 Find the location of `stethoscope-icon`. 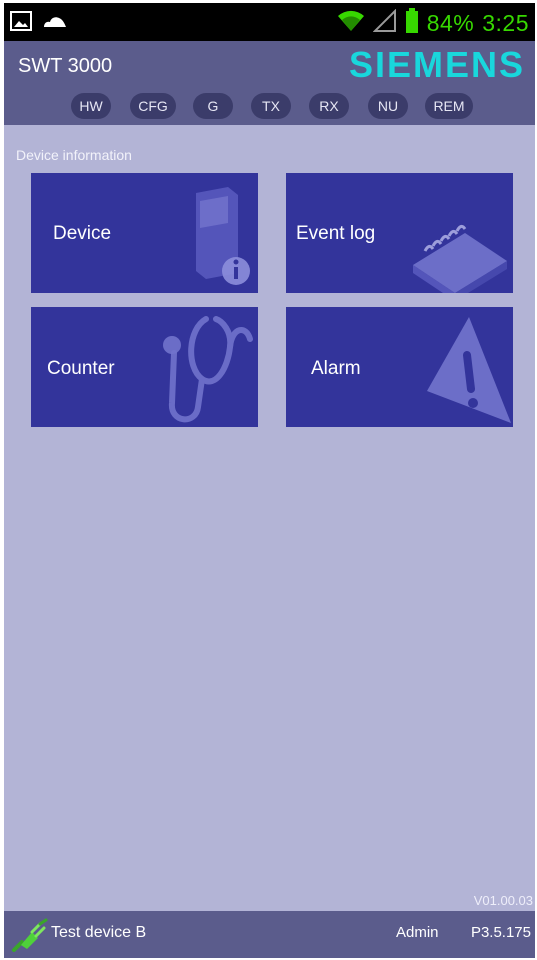

stethoscope-icon is located at coordinates (208, 369).